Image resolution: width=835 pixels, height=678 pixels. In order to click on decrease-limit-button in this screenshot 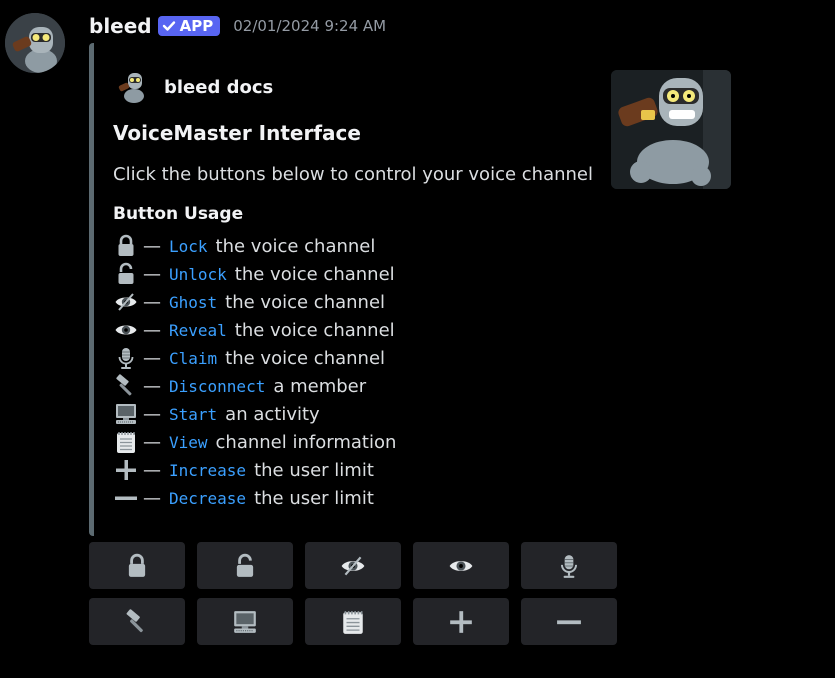, I will do `click(569, 621)`.